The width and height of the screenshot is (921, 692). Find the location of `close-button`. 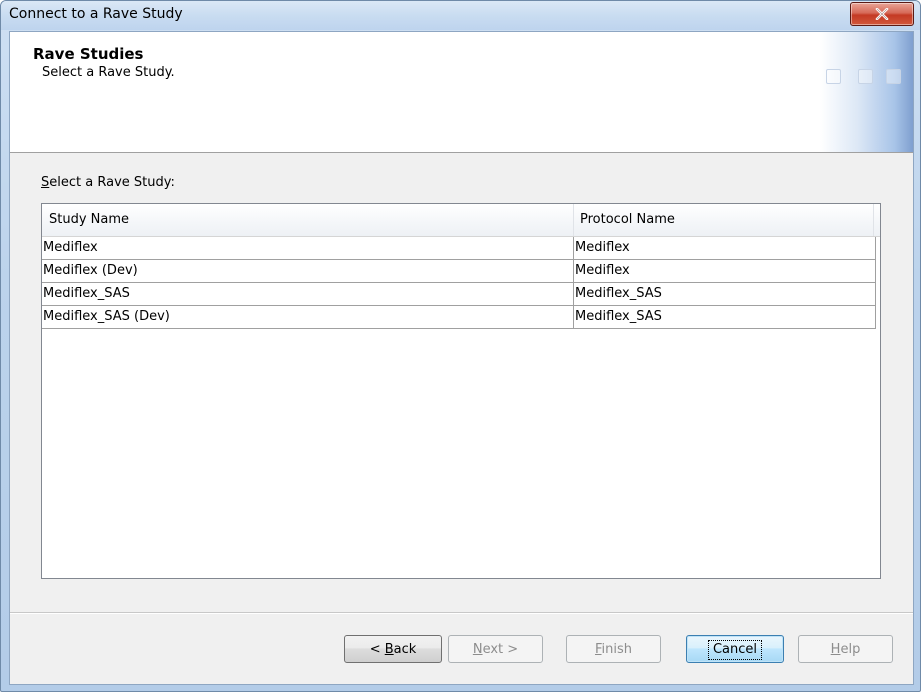

close-button is located at coordinates (882, 14).